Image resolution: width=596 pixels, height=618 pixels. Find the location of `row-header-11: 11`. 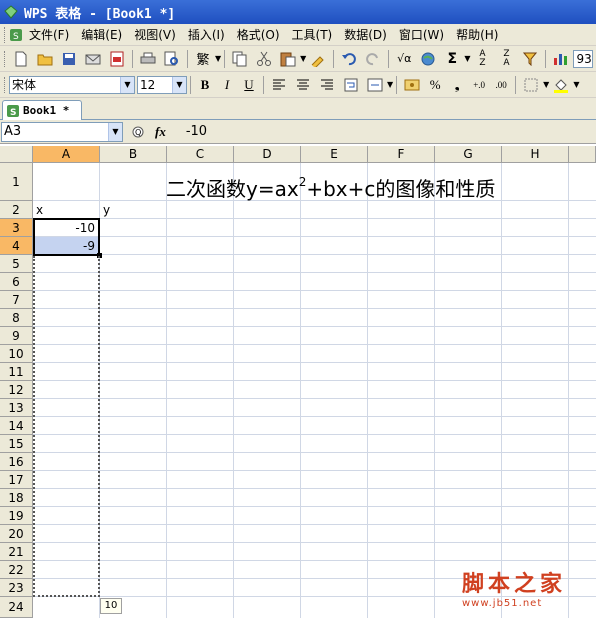

row-header-11: 11 is located at coordinates (16, 372).